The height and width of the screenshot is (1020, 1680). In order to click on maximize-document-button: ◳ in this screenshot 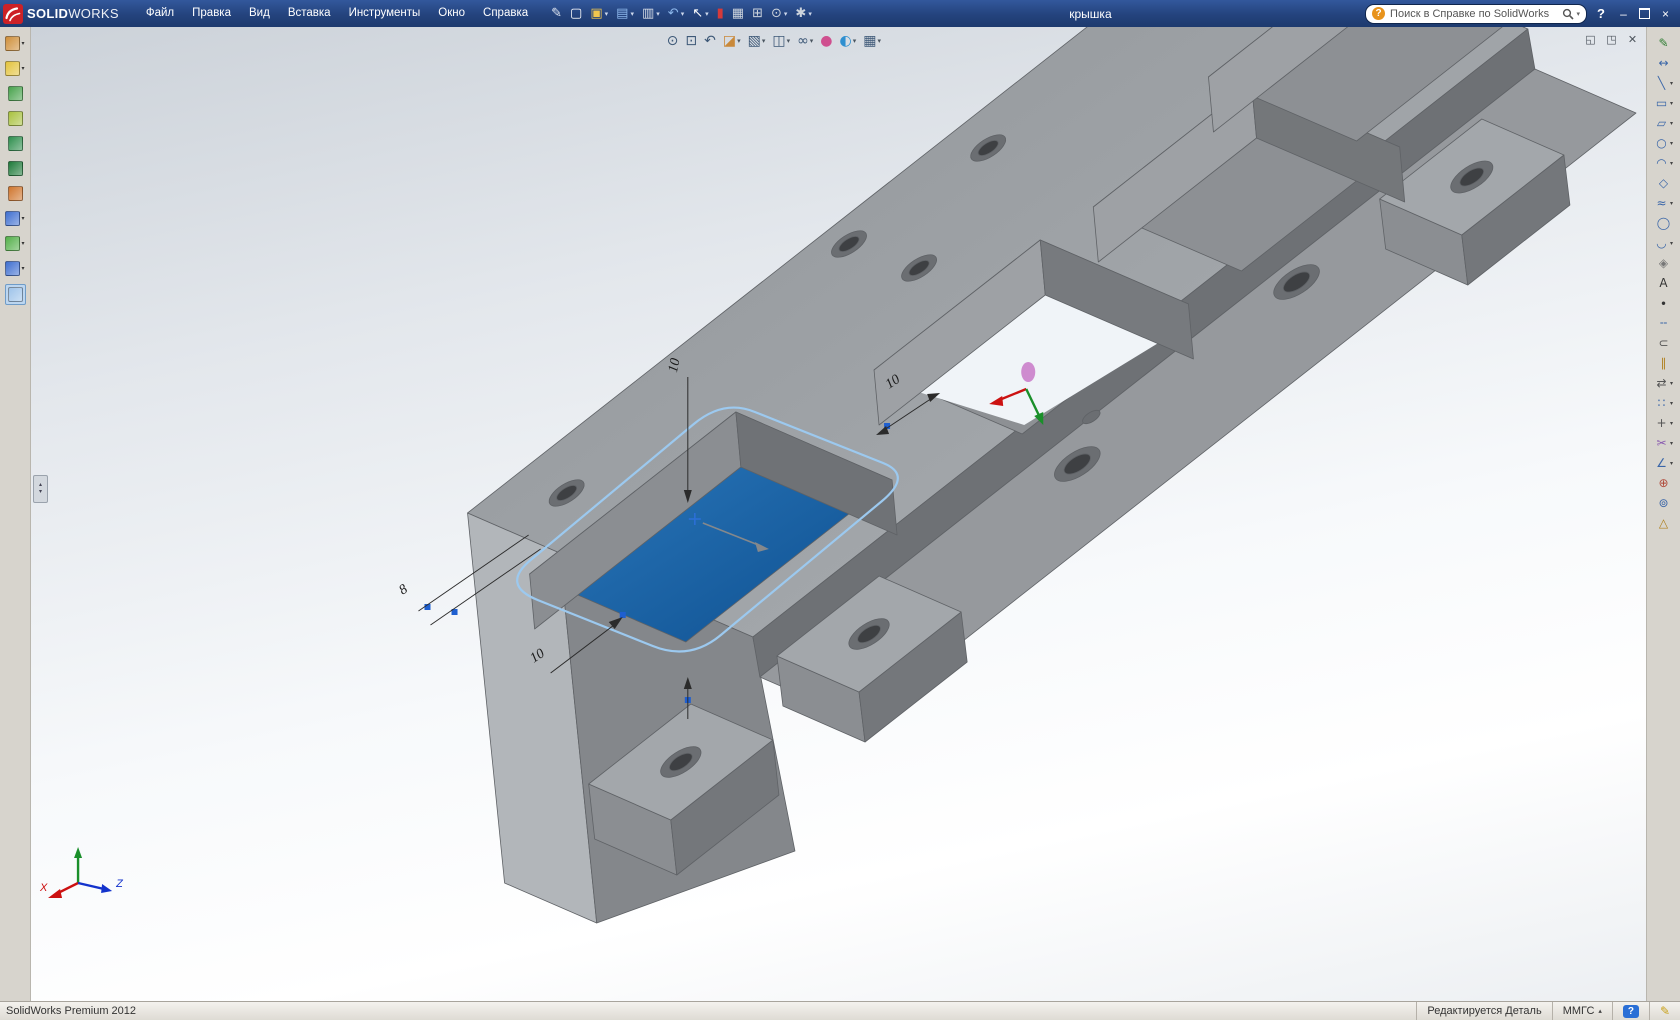, I will do `click(1611, 39)`.